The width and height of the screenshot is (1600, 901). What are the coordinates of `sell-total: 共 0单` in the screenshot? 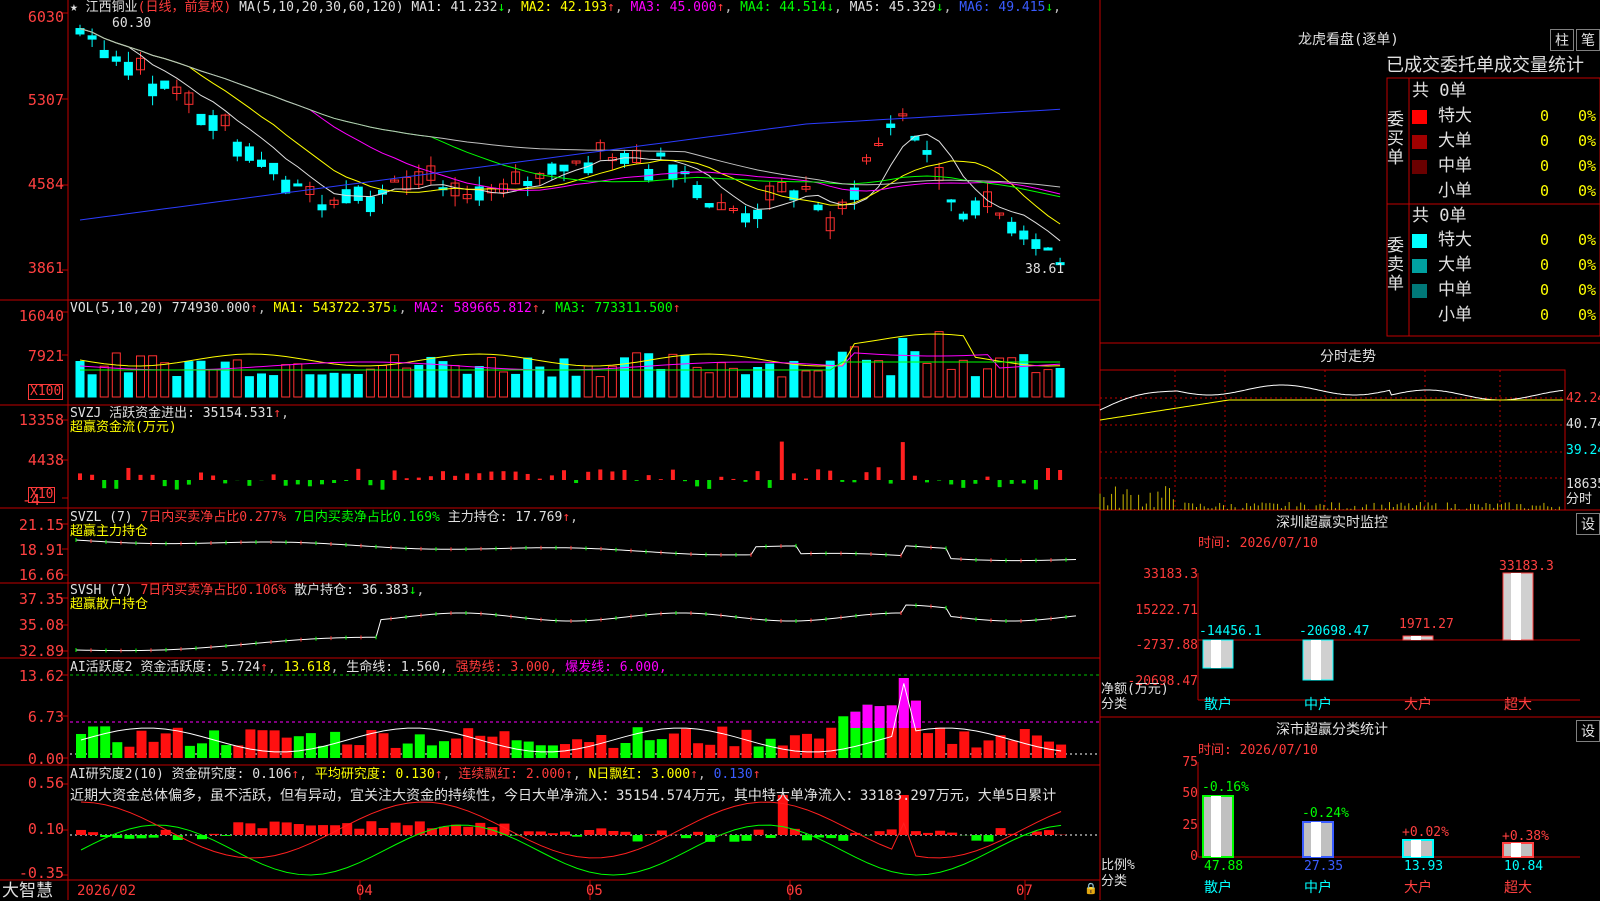 It's located at (1439, 216).